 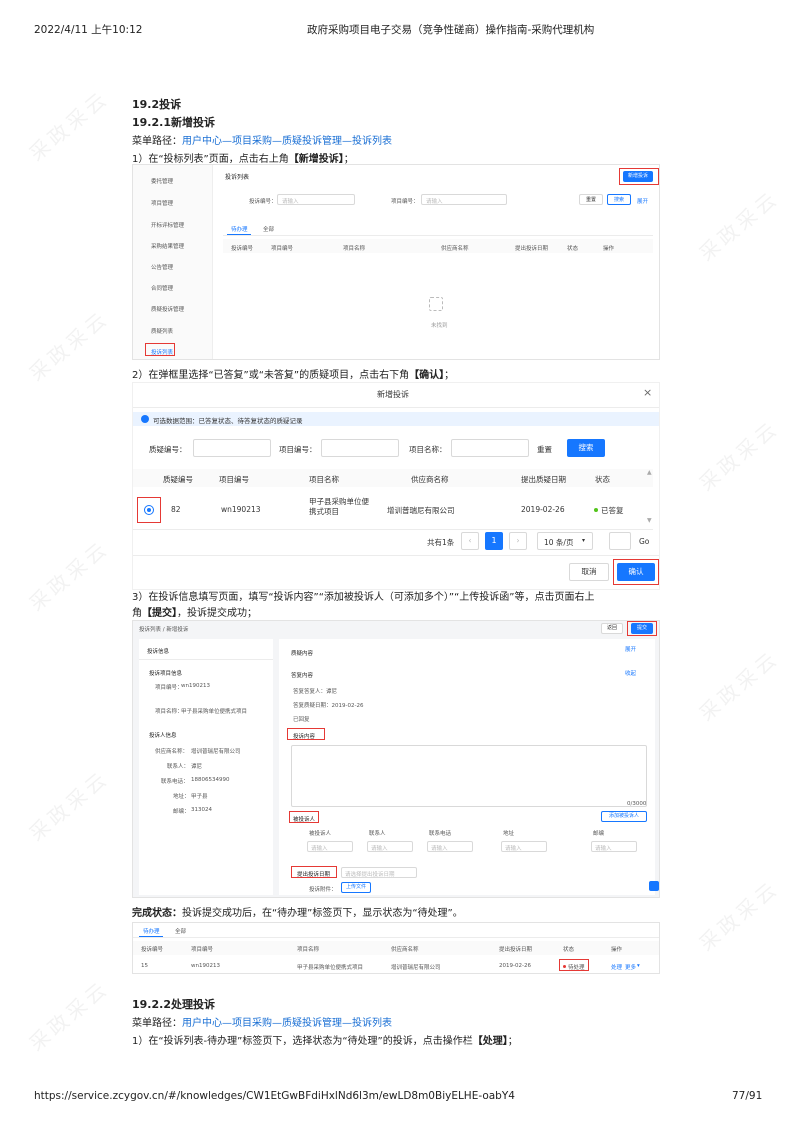 I want to click on project-name-input, so click(x=490, y=448).